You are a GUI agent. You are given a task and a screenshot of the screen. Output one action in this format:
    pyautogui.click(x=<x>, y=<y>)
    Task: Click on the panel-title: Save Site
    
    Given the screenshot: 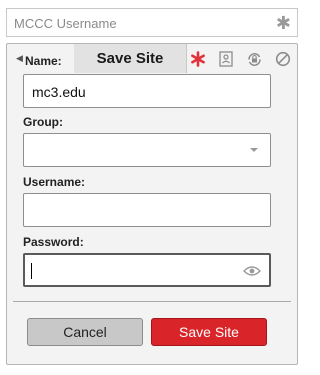 What is the action you would take?
    pyautogui.click(x=130, y=58)
    